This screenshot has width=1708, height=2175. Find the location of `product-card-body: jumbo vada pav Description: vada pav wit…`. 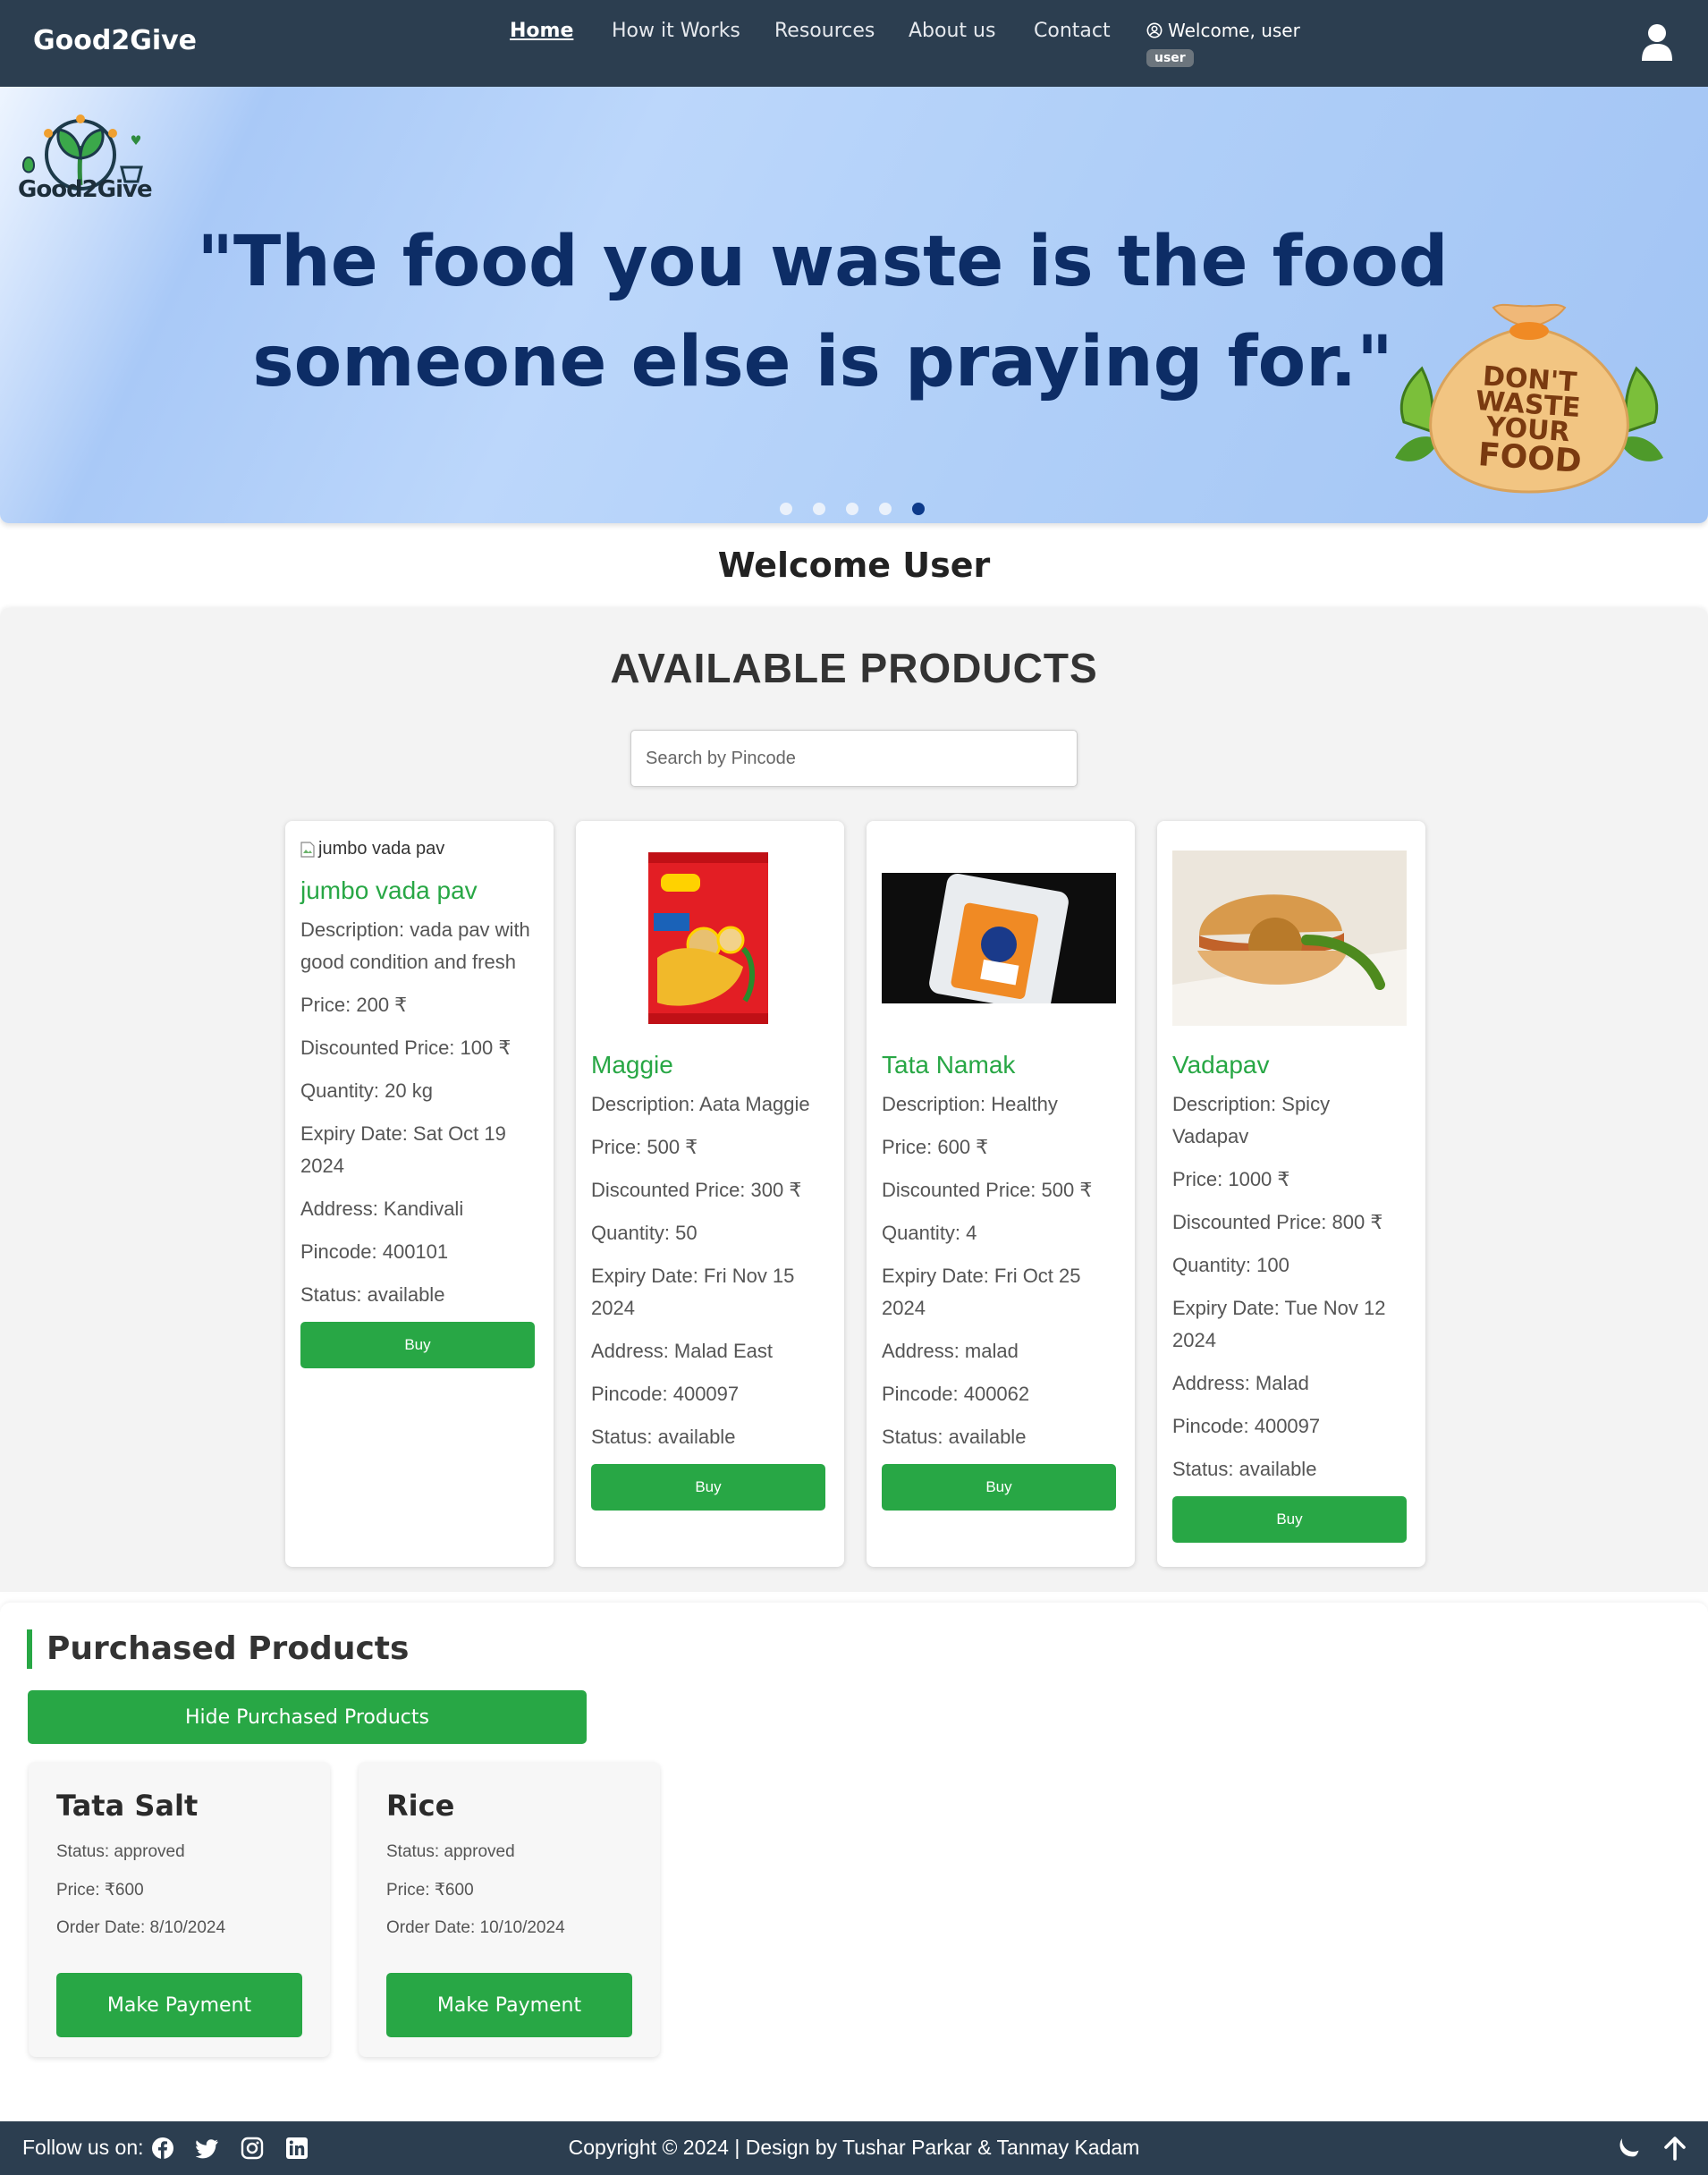

product-card-body: jumbo vada pav Description: vada pav wit… is located at coordinates (417, 1120).